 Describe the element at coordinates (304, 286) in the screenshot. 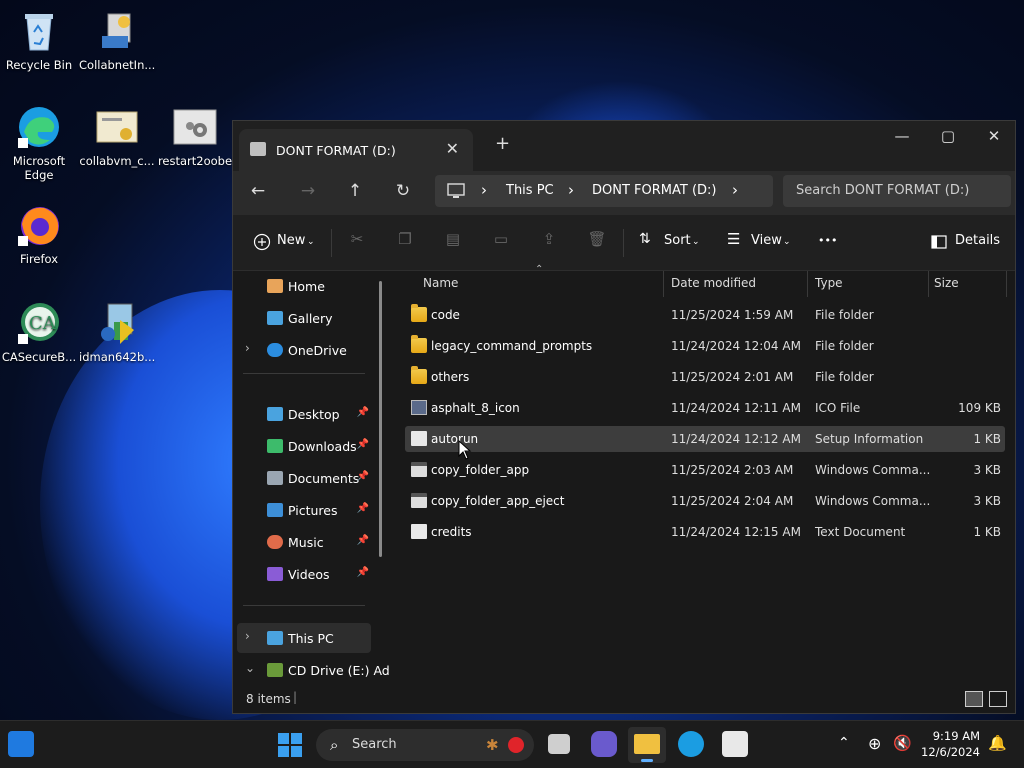

I see `sidebar-item-home: Home` at that location.